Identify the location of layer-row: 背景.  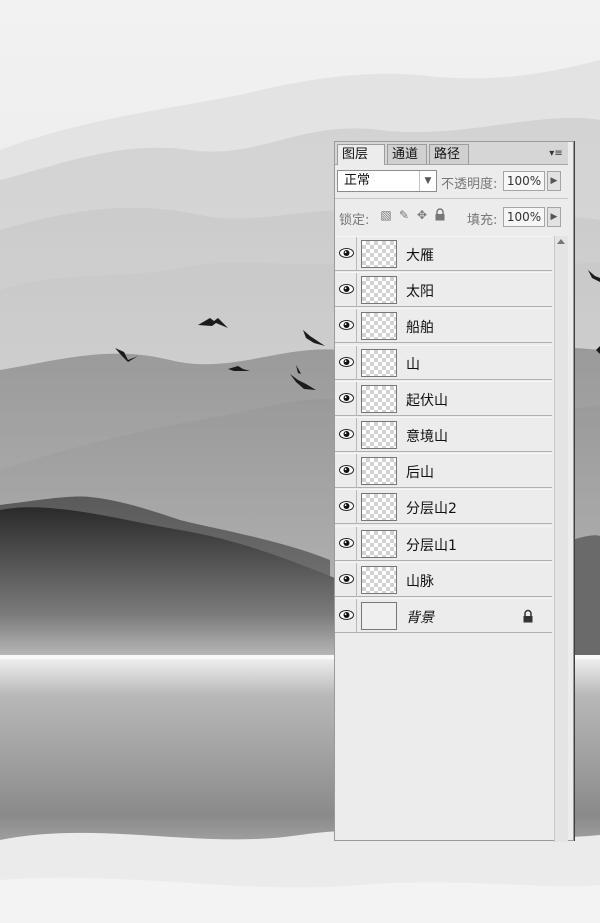
(443, 615).